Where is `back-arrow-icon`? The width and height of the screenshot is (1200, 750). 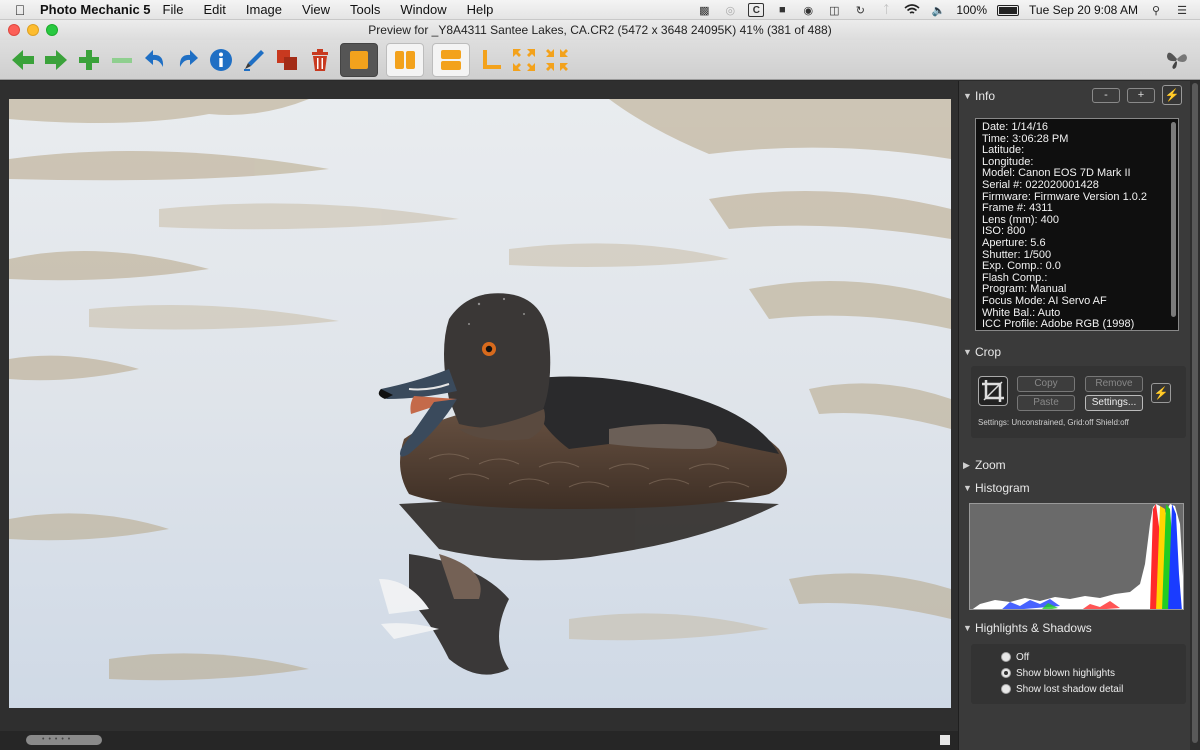
back-arrow-icon is located at coordinates (22, 60).